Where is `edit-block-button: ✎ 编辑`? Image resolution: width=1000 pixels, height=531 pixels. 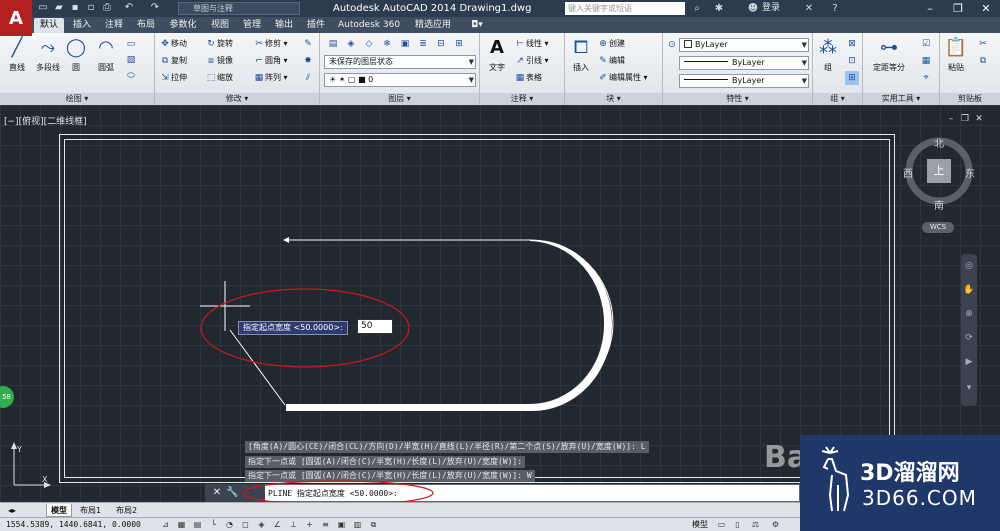
edit-block-button: ✎ 编辑 is located at coordinates (611, 61).